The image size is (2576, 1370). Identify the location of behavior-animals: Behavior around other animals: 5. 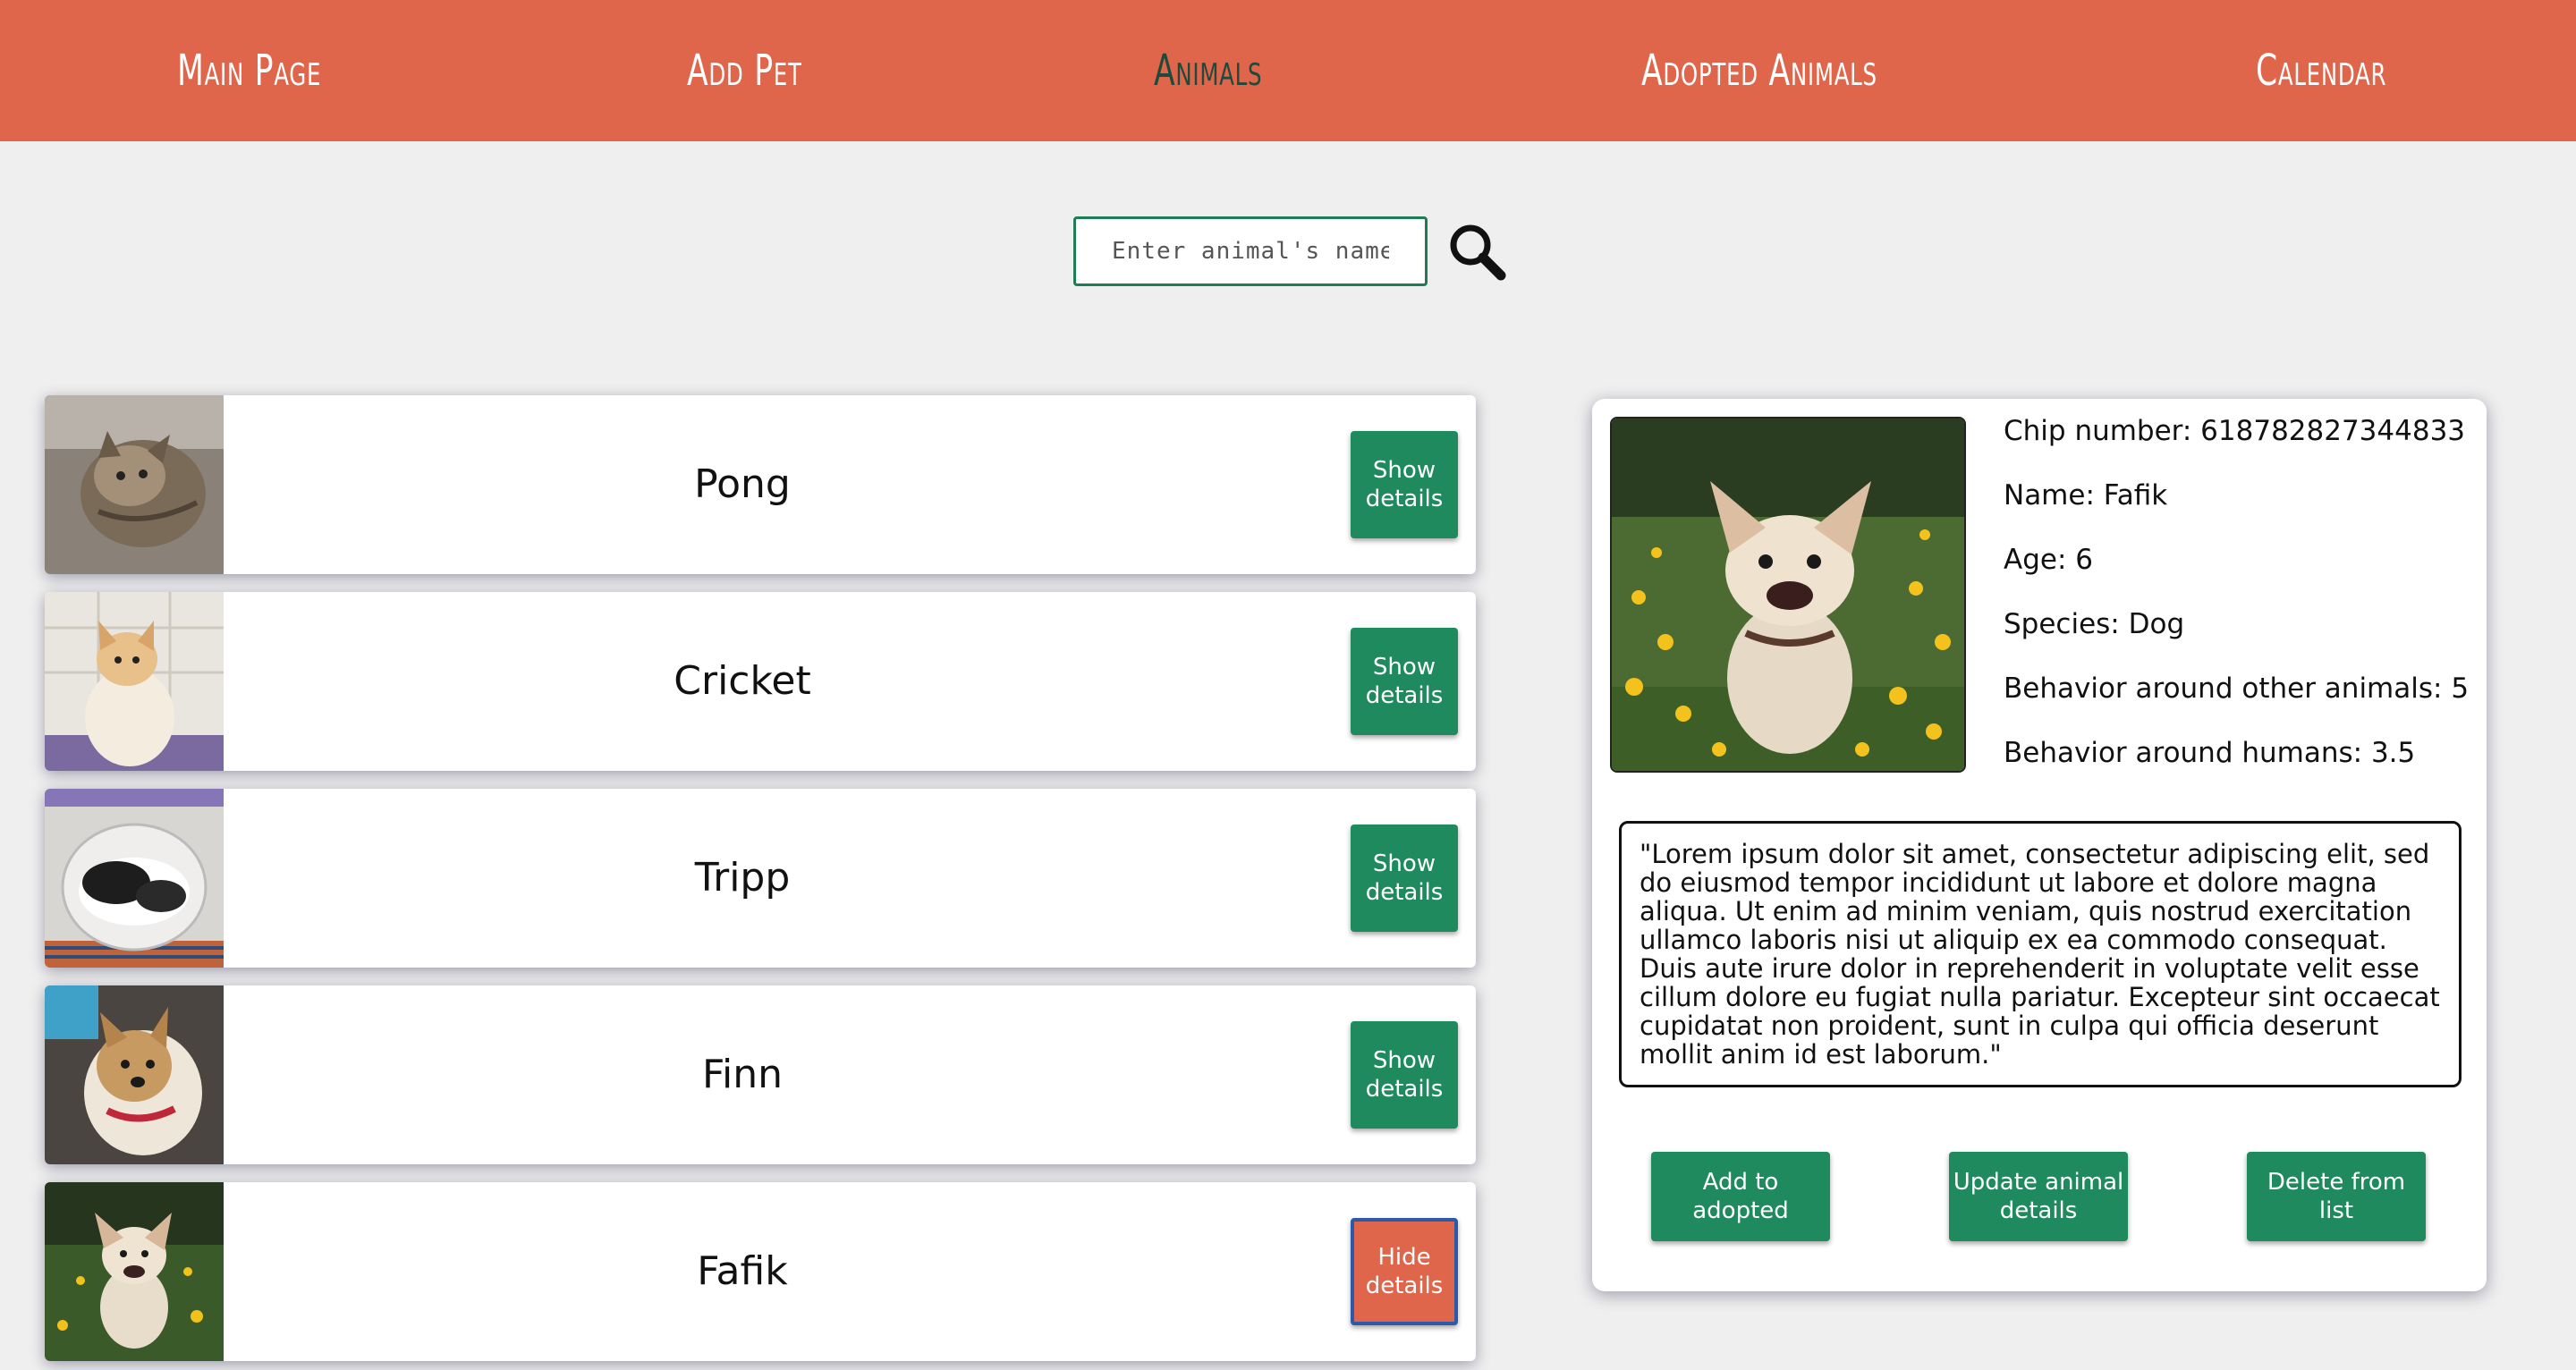
(2237, 688).